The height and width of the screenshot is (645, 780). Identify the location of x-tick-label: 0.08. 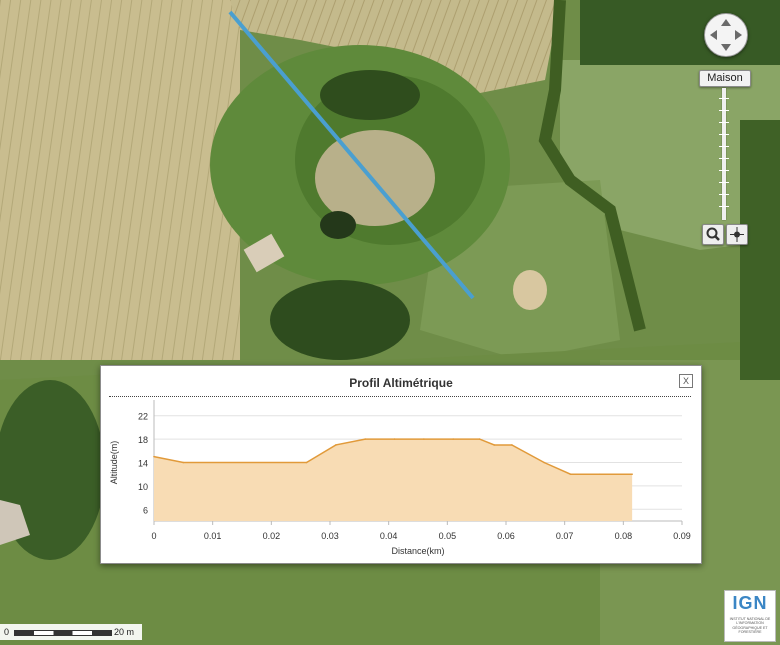
(624, 536).